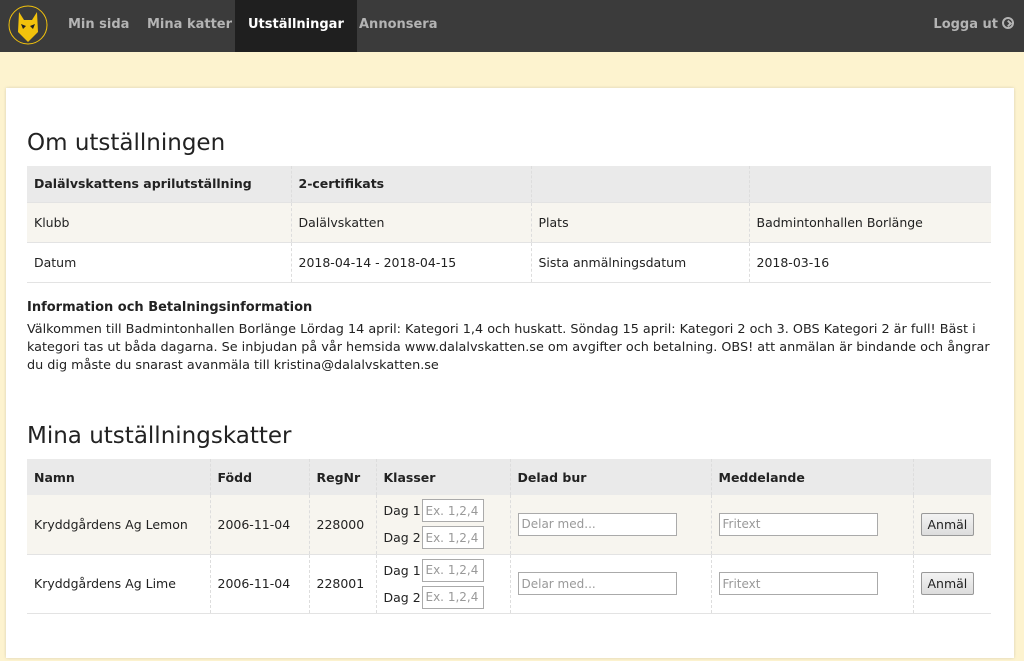  What do you see at coordinates (398, 26) in the screenshot?
I see `nav-annonsera: Annonsera` at bounding box center [398, 26].